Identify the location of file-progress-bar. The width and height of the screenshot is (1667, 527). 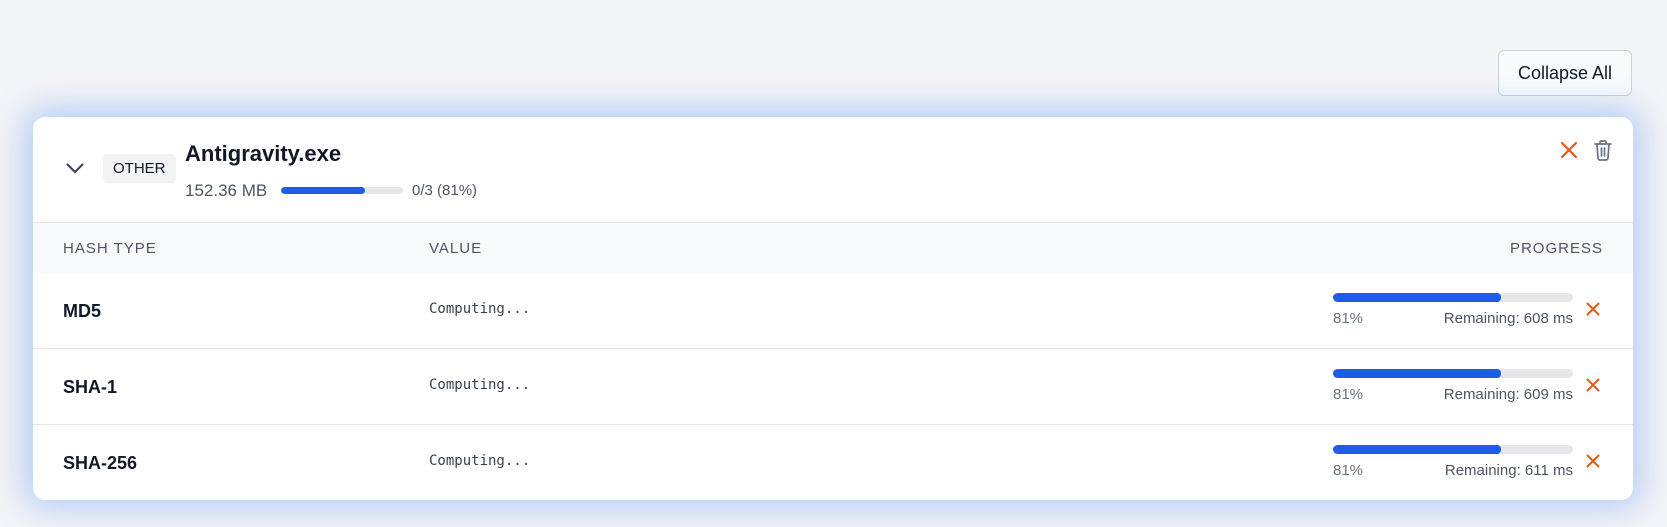
(342, 190).